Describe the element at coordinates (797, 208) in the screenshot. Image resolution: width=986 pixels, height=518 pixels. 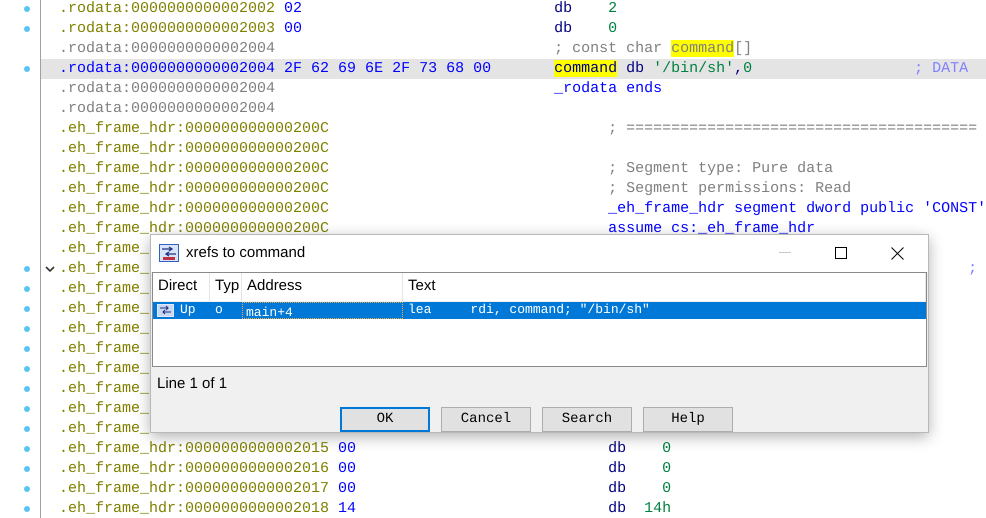
I see `instruction-text: _eh_frame_hdr segment dword public 'CONST'` at that location.